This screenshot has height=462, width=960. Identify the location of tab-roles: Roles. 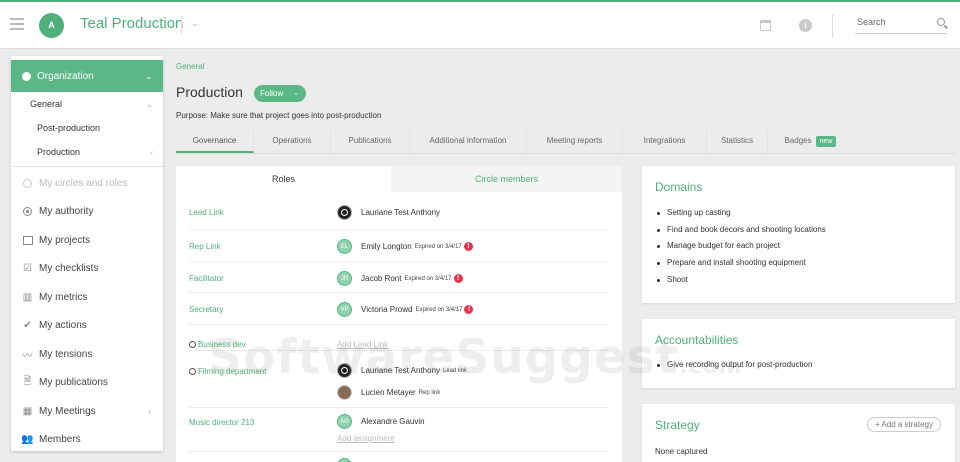
(283, 179).